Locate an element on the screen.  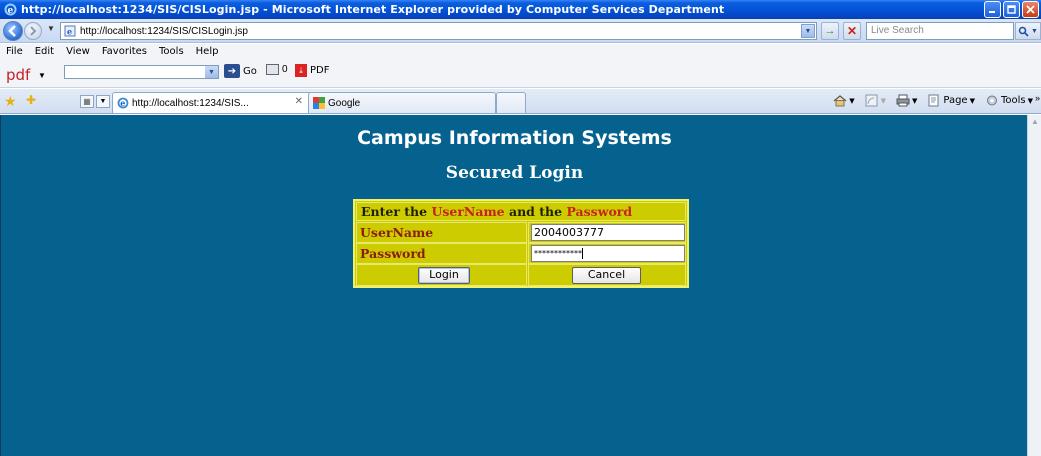
search-input: Live Search is located at coordinates (940, 31).